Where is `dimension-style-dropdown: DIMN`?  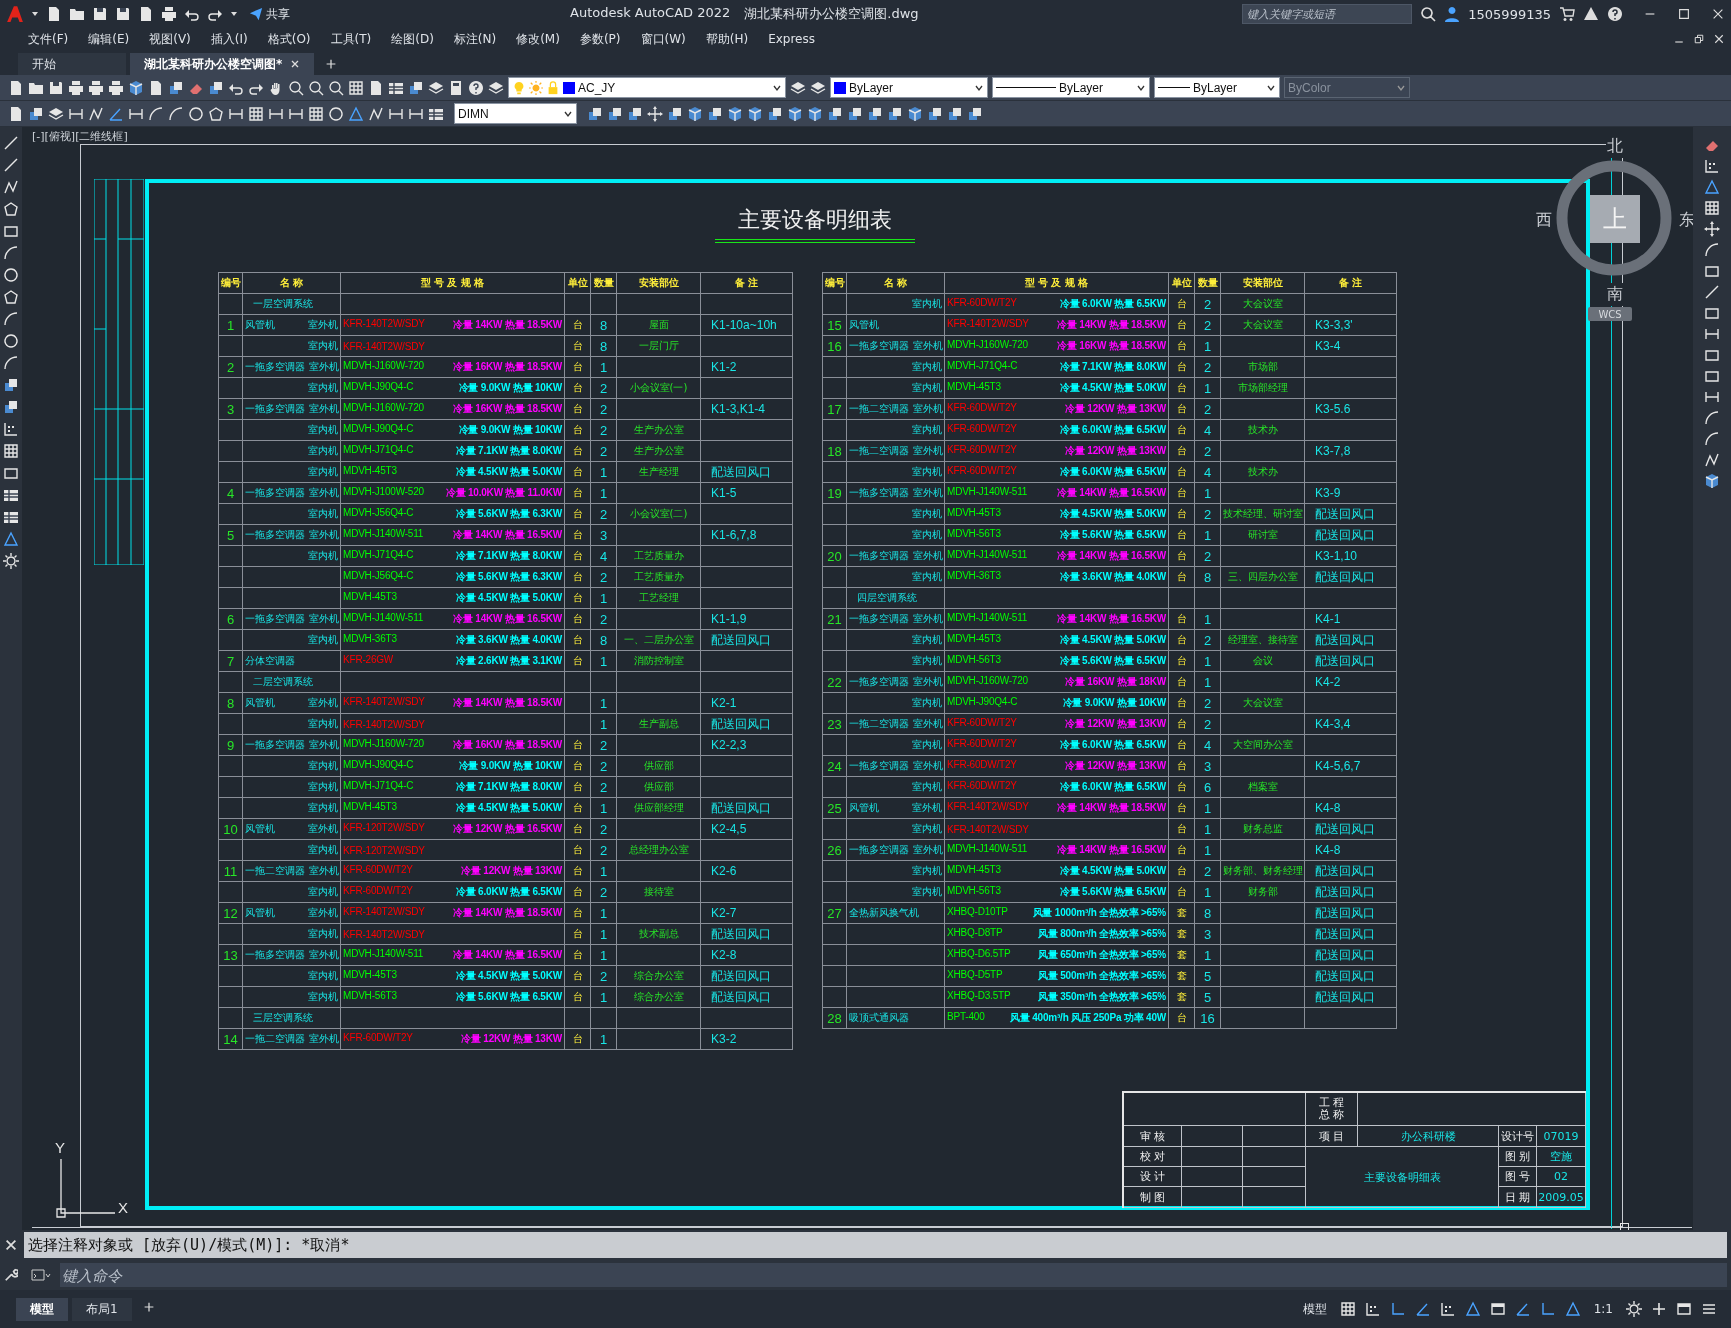
dimension-style-dropdown: DIMN is located at coordinates (515, 113).